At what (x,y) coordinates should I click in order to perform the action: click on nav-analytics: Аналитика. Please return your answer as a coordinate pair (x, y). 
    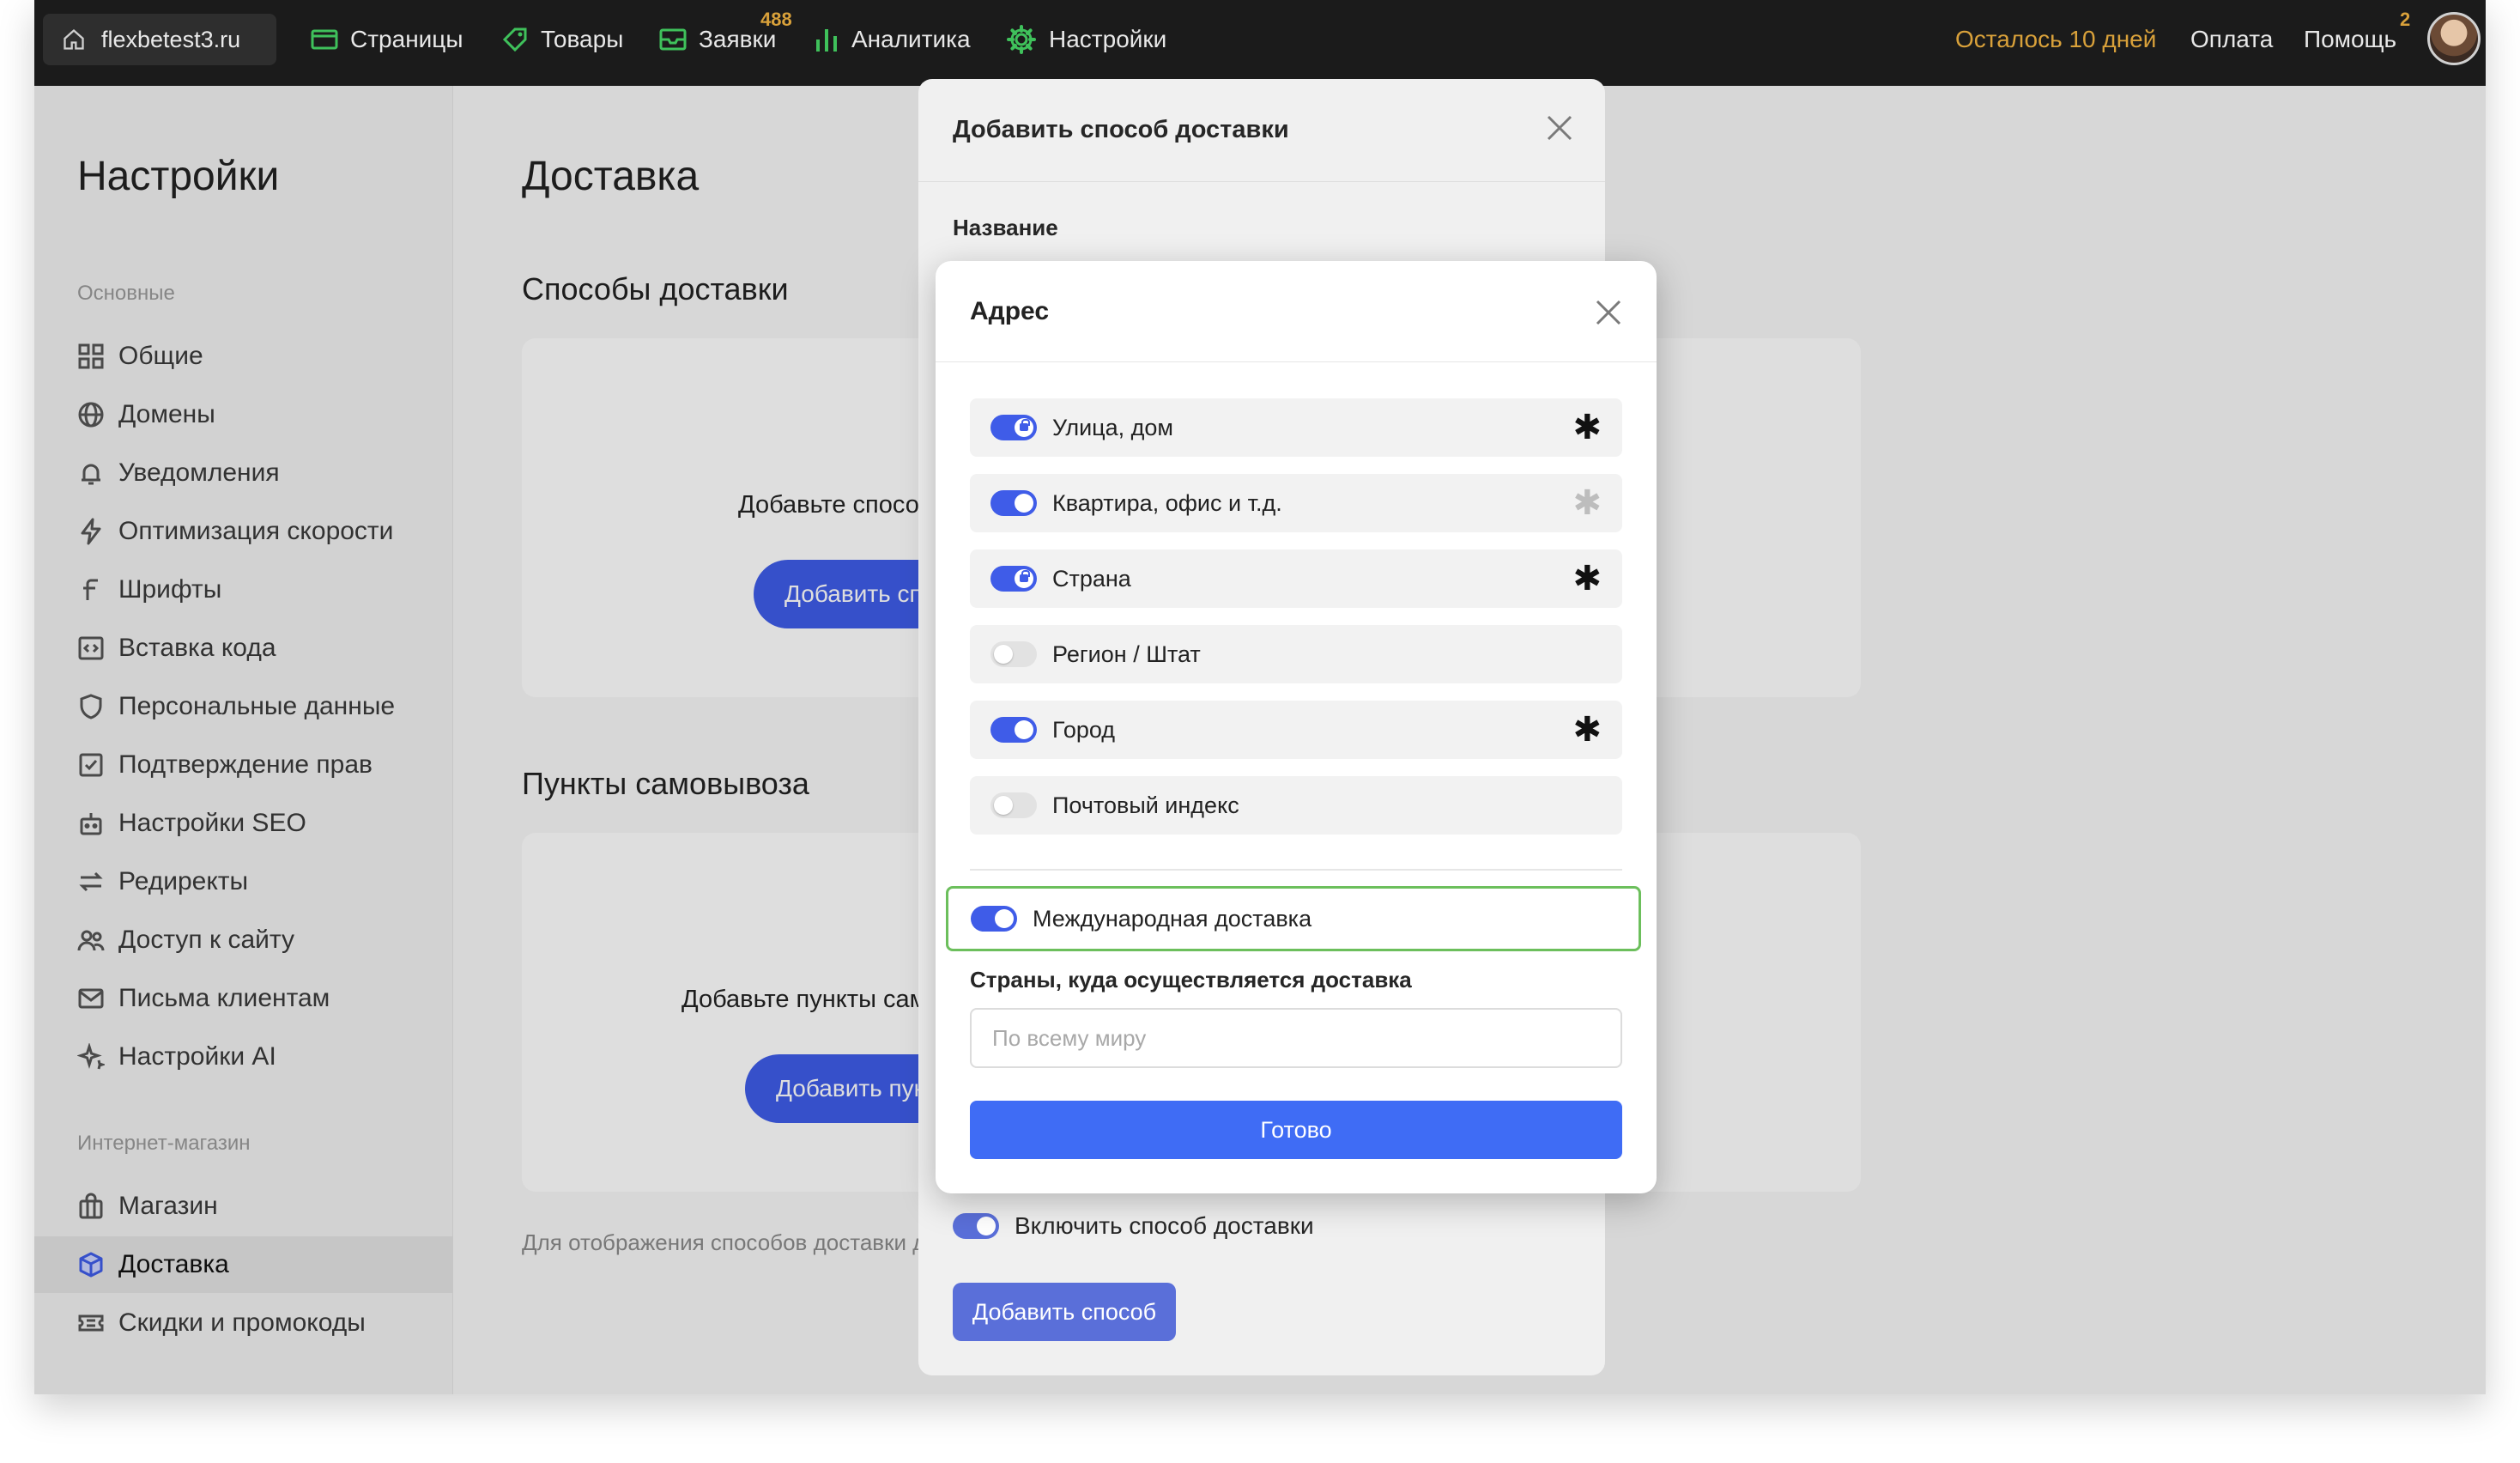
    Looking at the image, I should click on (893, 39).